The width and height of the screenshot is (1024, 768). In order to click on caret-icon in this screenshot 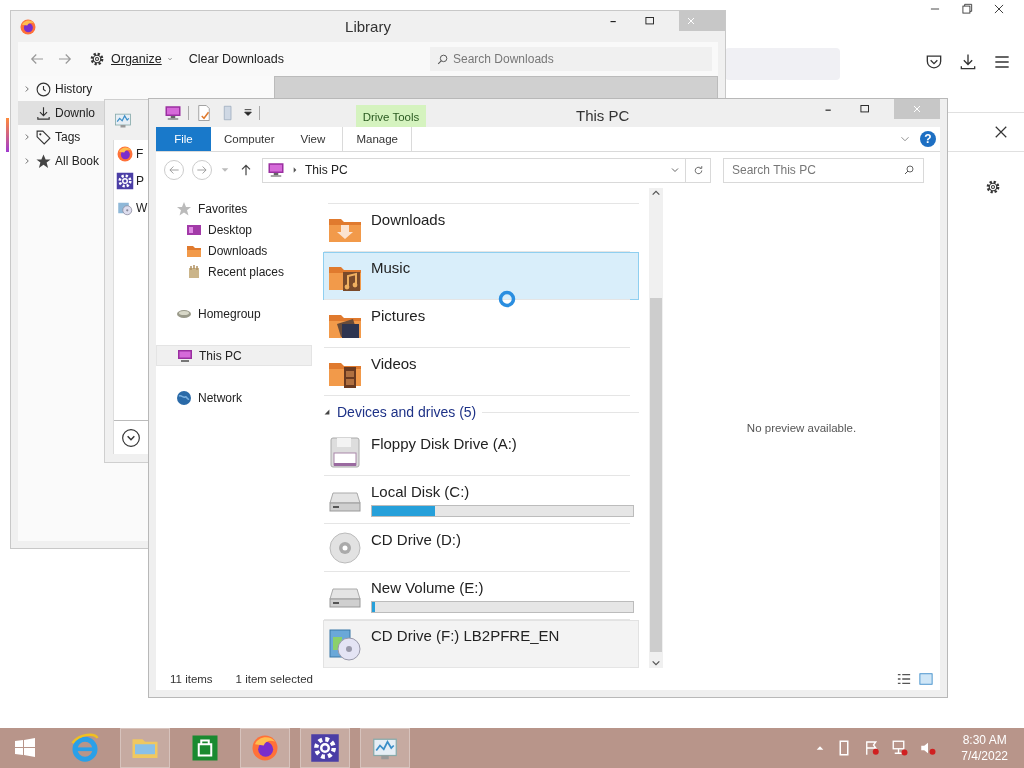, I will do `click(169, 59)`.